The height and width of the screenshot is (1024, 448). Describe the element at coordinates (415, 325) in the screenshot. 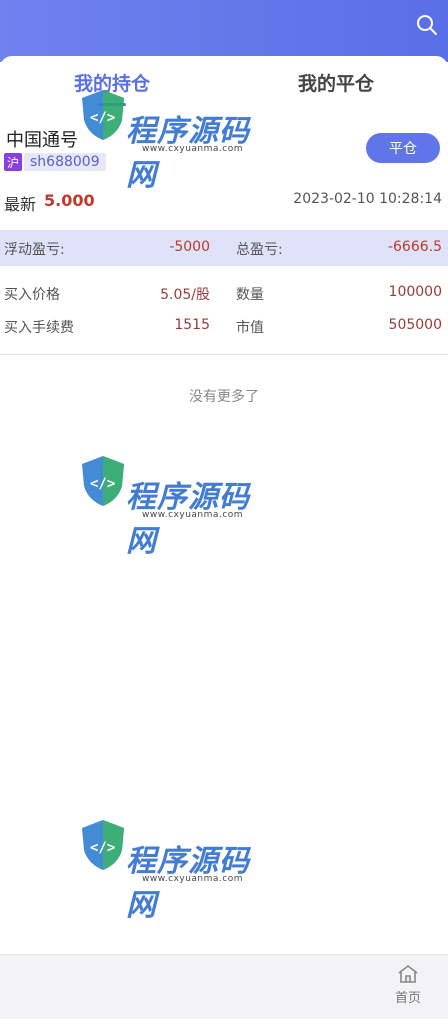

I see `market-value-value: 505000` at that location.